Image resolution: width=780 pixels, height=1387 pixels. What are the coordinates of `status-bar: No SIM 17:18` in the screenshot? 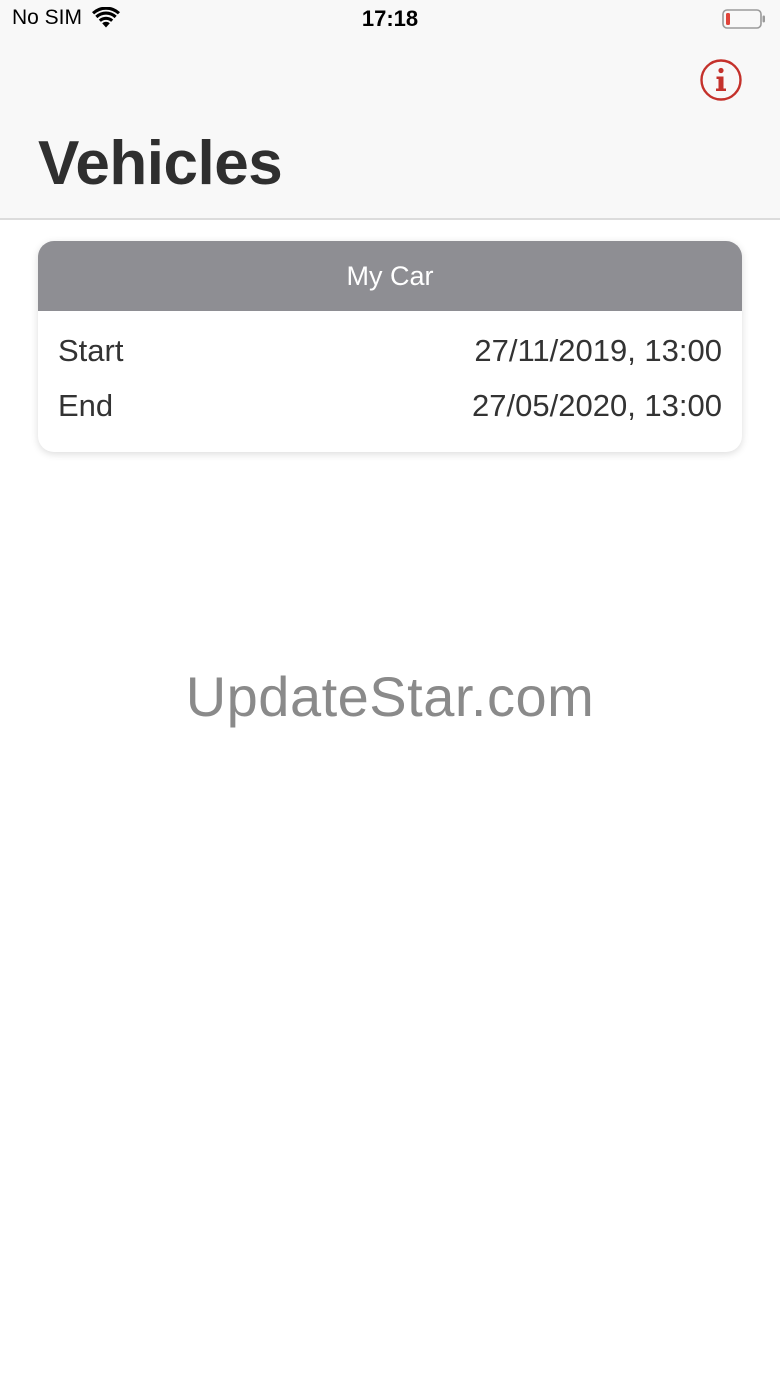 It's located at (390, 20).